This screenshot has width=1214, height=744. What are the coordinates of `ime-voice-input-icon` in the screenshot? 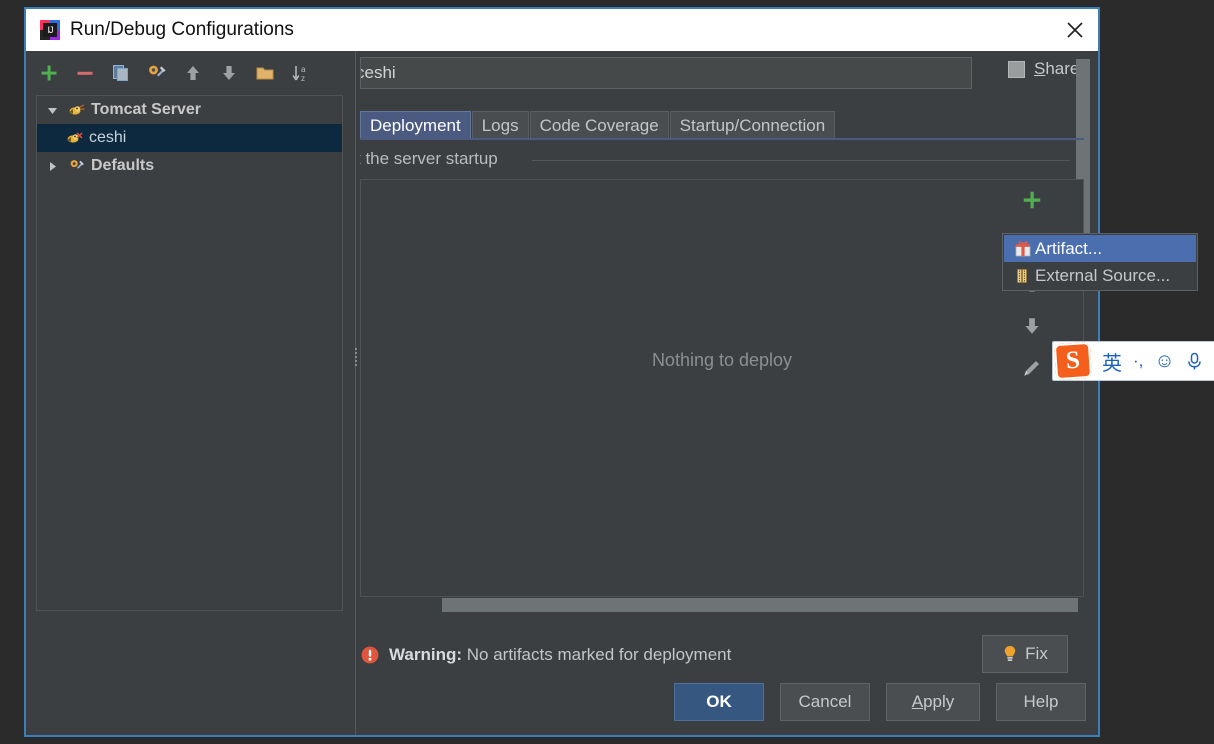 It's located at (1194, 361).